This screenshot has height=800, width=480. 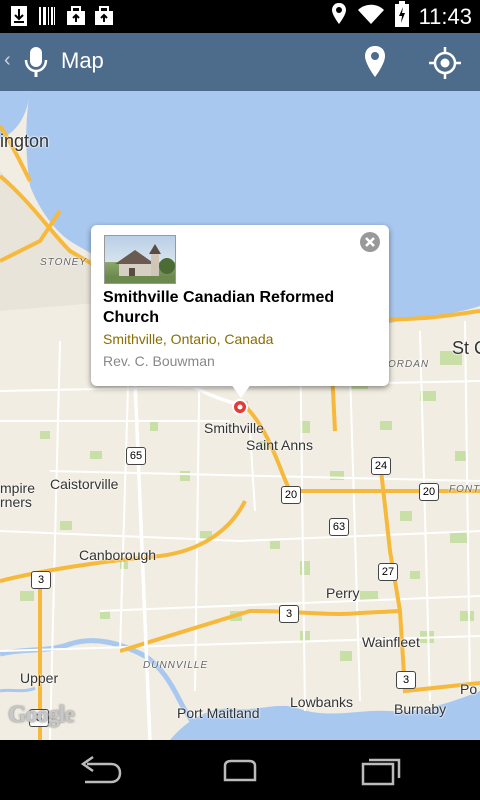 What do you see at coordinates (7, 60) in the screenshot?
I see `back-chevron-icon: ‹` at bounding box center [7, 60].